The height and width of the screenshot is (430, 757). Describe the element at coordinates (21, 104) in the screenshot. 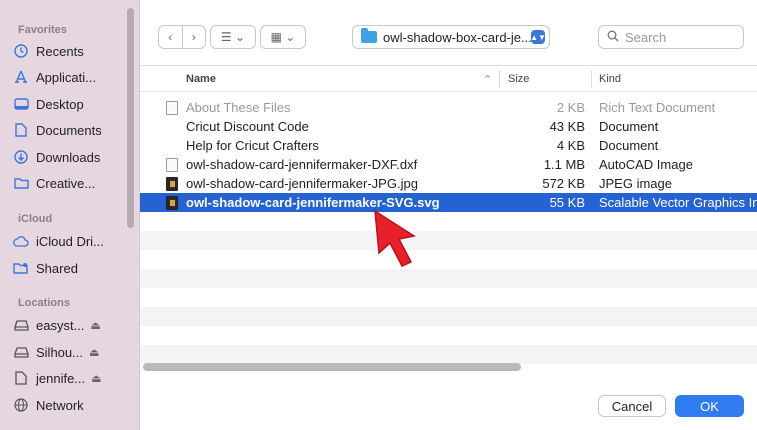

I see `desktop-icon` at that location.